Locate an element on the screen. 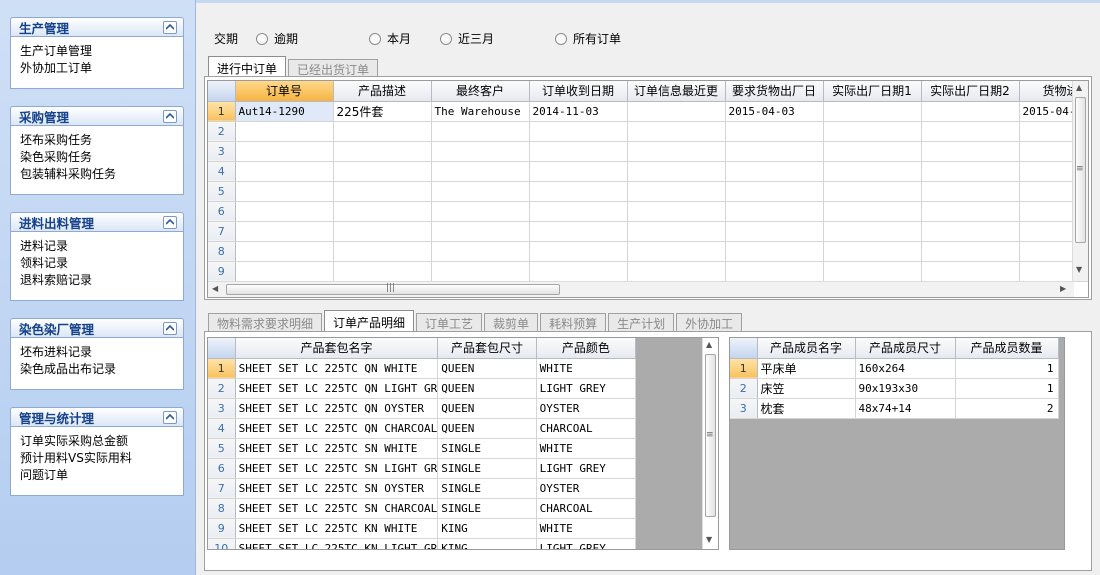 This screenshot has height=575, width=1100. nav-link-return-claims: 退料索赔记录 is located at coordinates (97, 280).